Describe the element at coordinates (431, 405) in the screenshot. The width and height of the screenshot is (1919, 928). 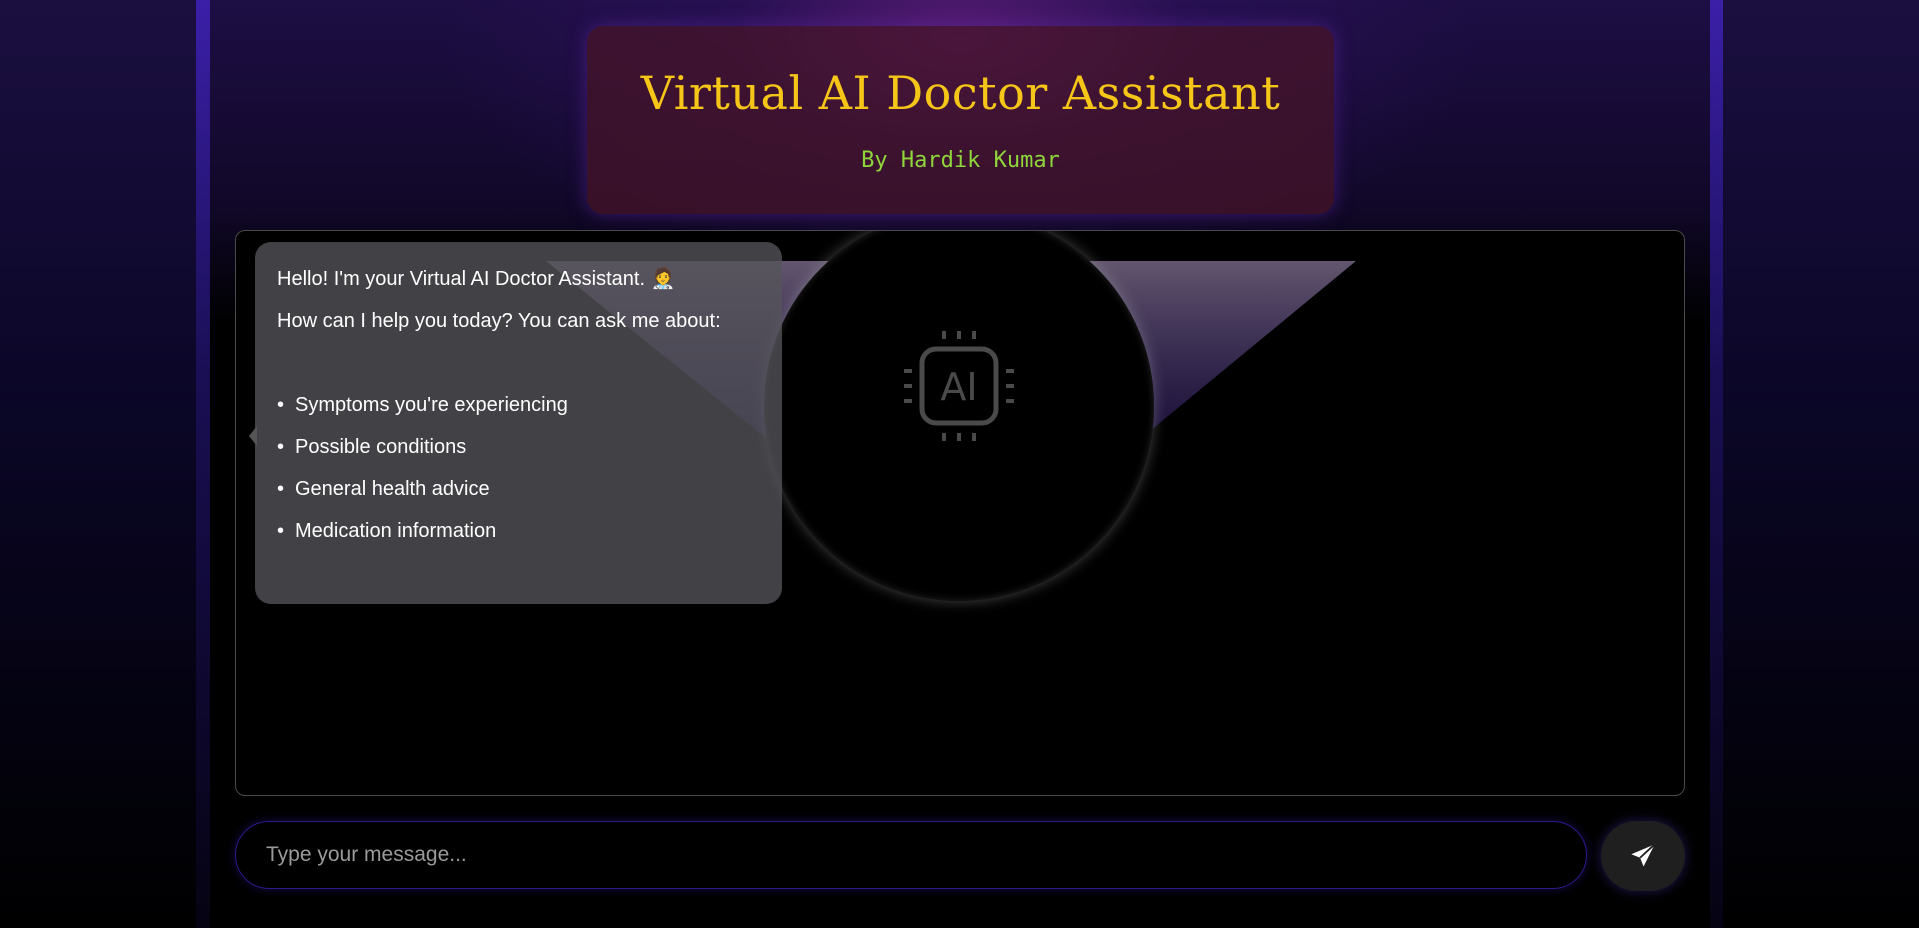
I see `topic-label: Symptoms you're experiencing` at that location.